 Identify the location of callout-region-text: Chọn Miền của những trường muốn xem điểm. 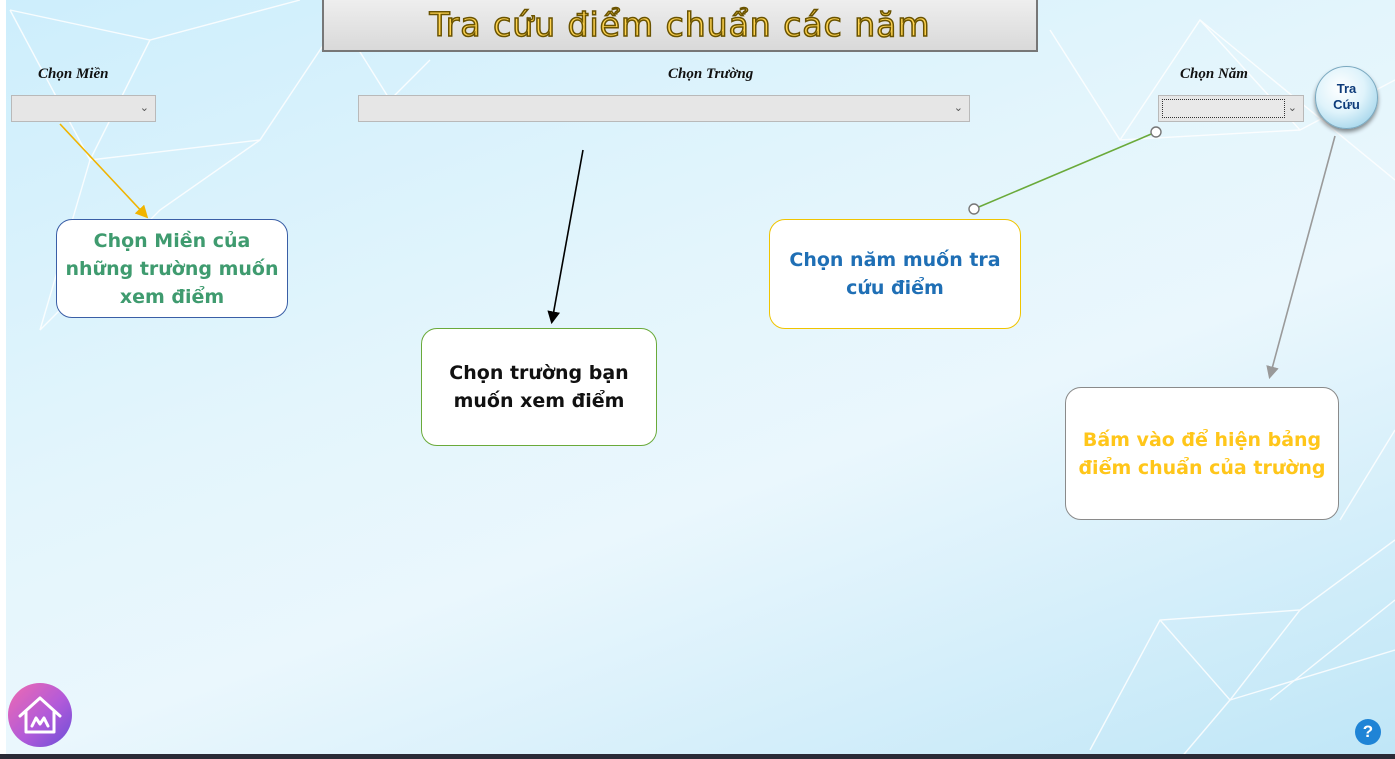
(172, 268).